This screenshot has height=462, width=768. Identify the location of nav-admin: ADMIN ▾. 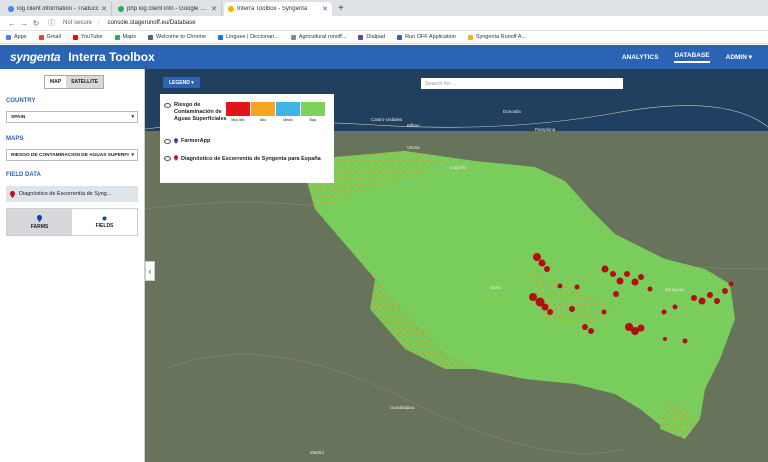
(739, 57).